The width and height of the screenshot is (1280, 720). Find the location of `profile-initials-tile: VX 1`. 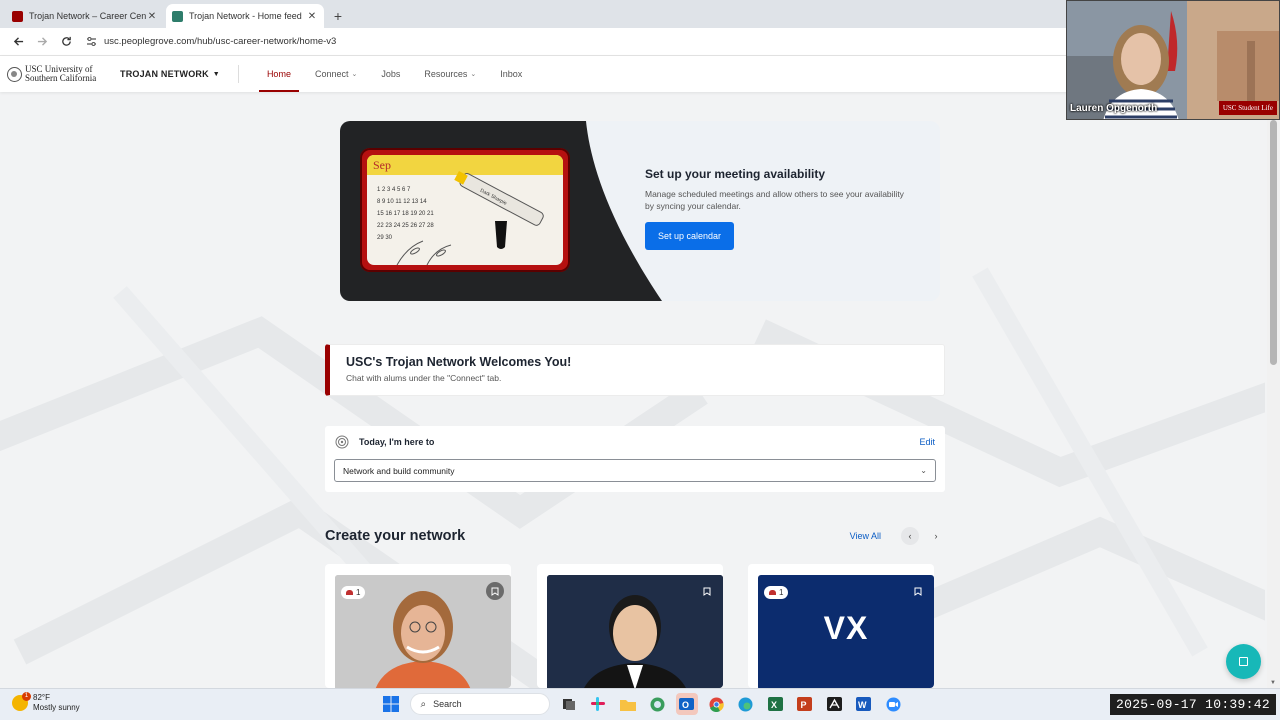

profile-initials-tile: VX 1 is located at coordinates (846, 631).